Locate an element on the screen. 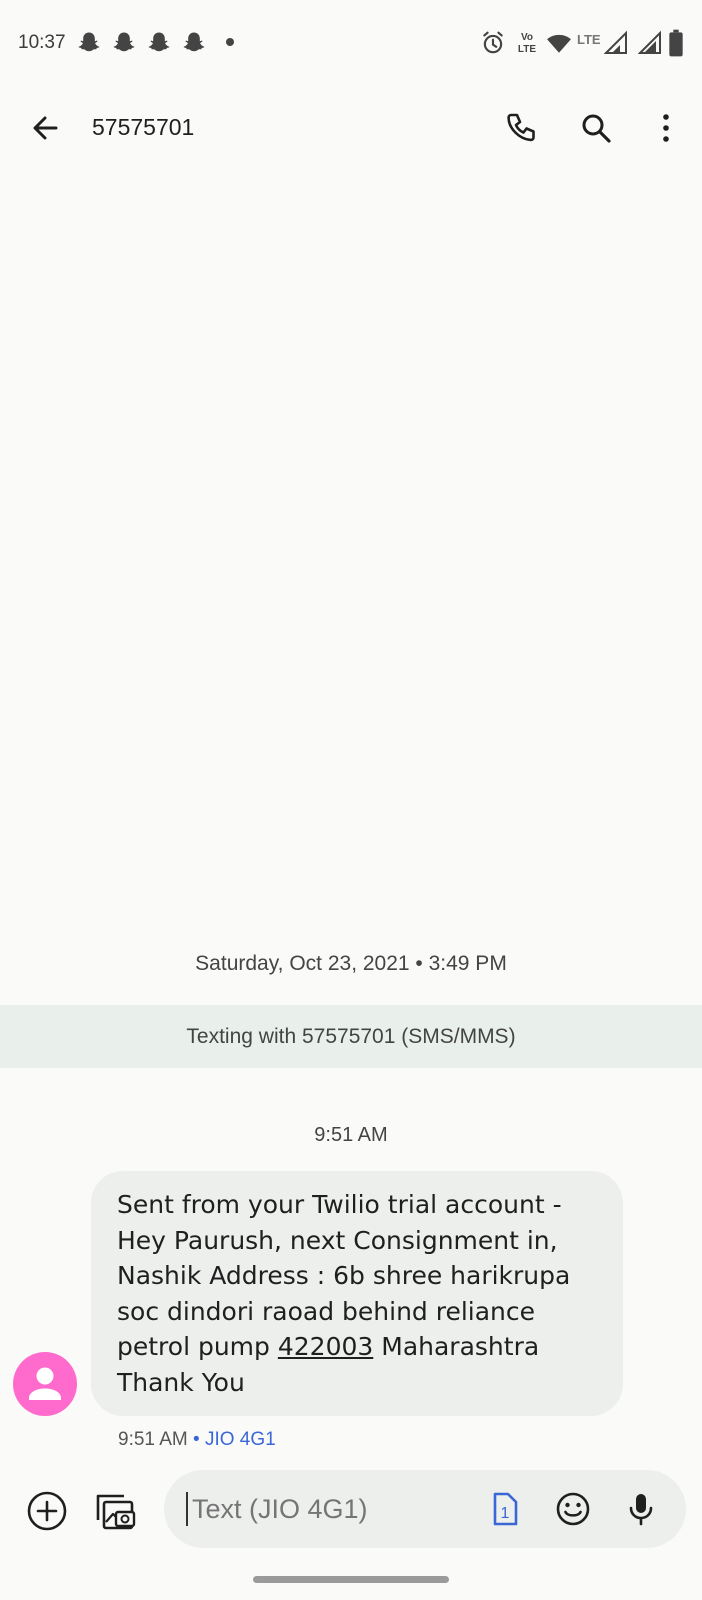  app-bar: 57575701 is located at coordinates (351, 128).